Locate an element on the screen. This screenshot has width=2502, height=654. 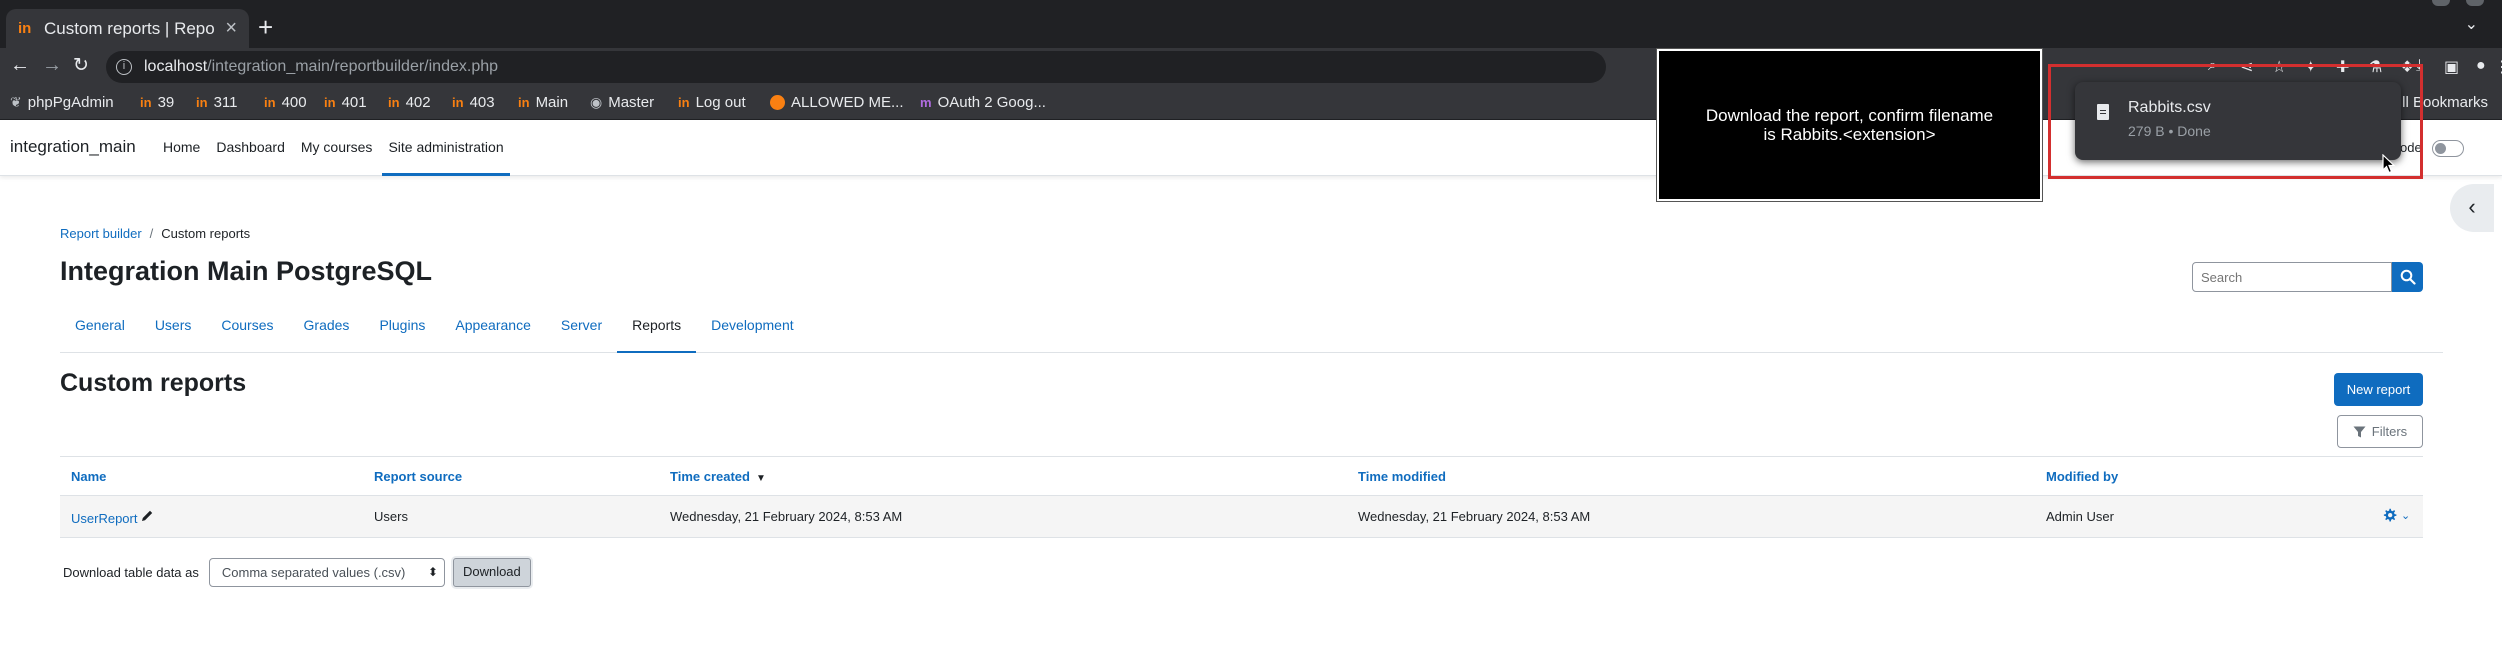
search-button is located at coordinates (2407, 277).